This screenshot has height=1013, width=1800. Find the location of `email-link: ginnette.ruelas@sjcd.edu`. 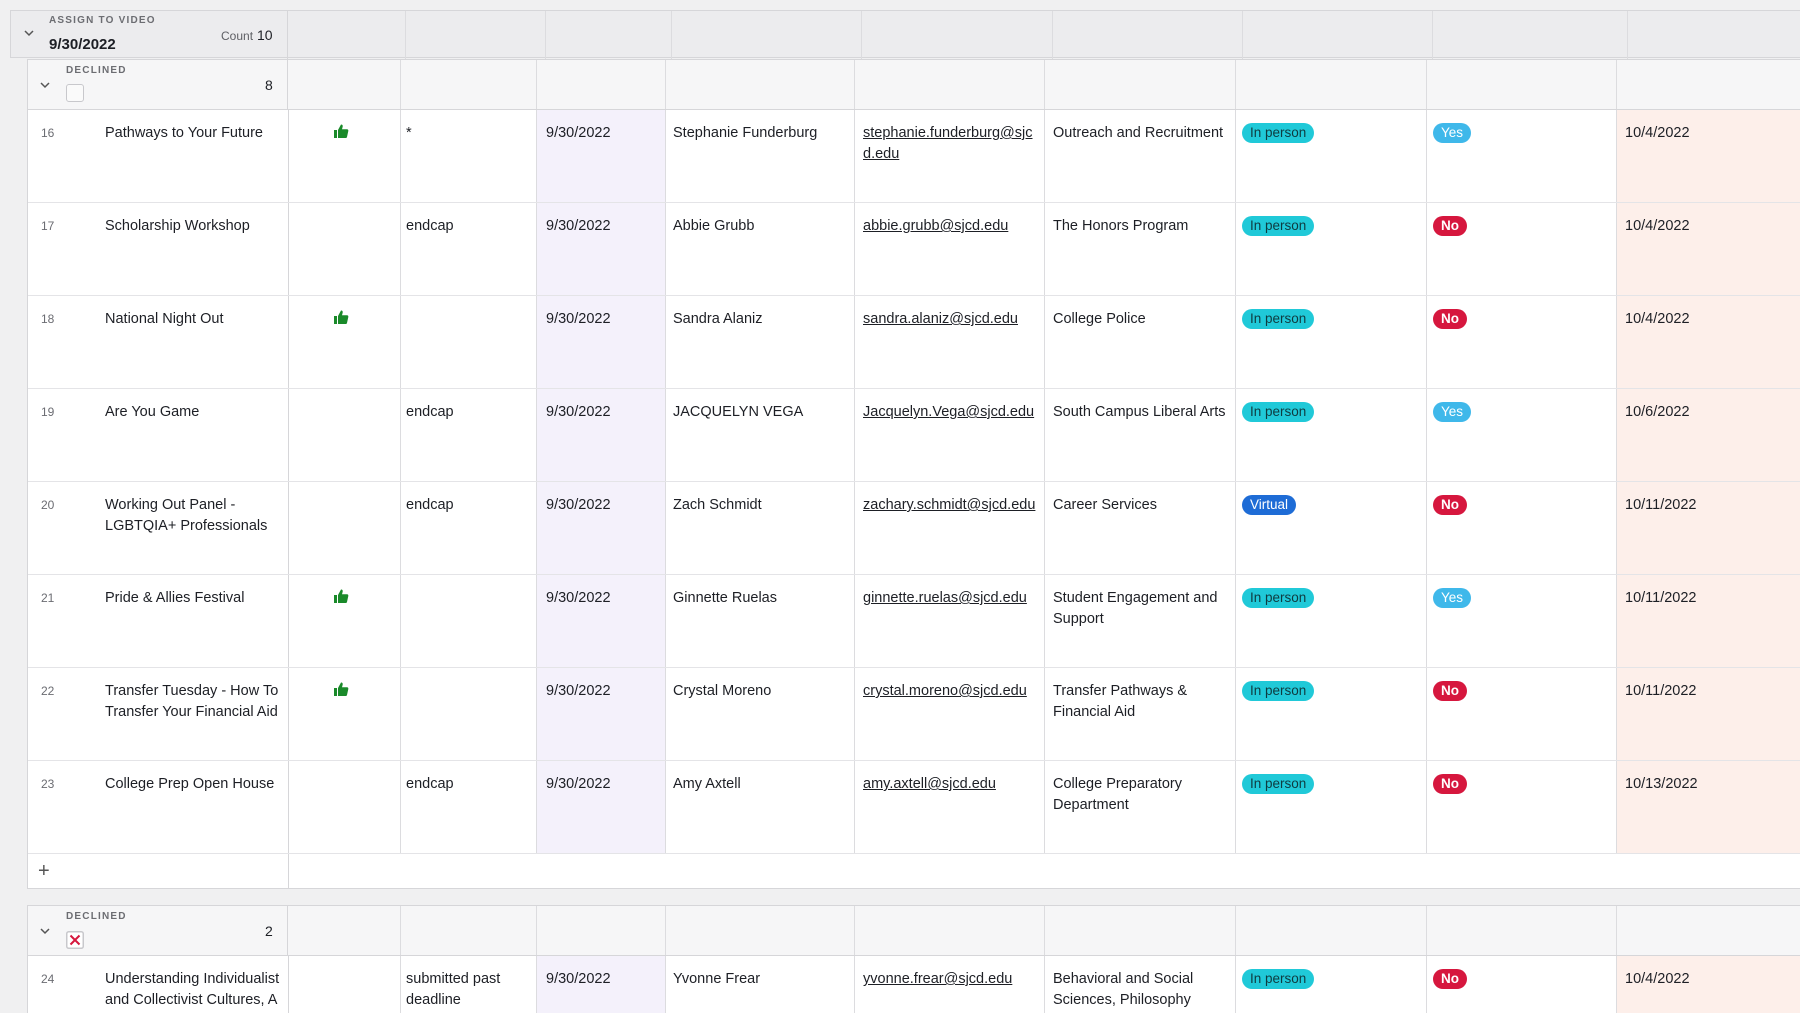

email-link: ginnette.ruelas@sjcd.edu is located at coordinates (953, 598).